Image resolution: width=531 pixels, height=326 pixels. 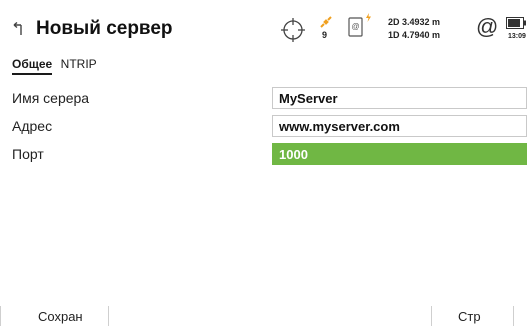 What do you see at coordinates (487, 27) in the screenshot?
I see `internet-icon: @` at bounding box center [487, 27].